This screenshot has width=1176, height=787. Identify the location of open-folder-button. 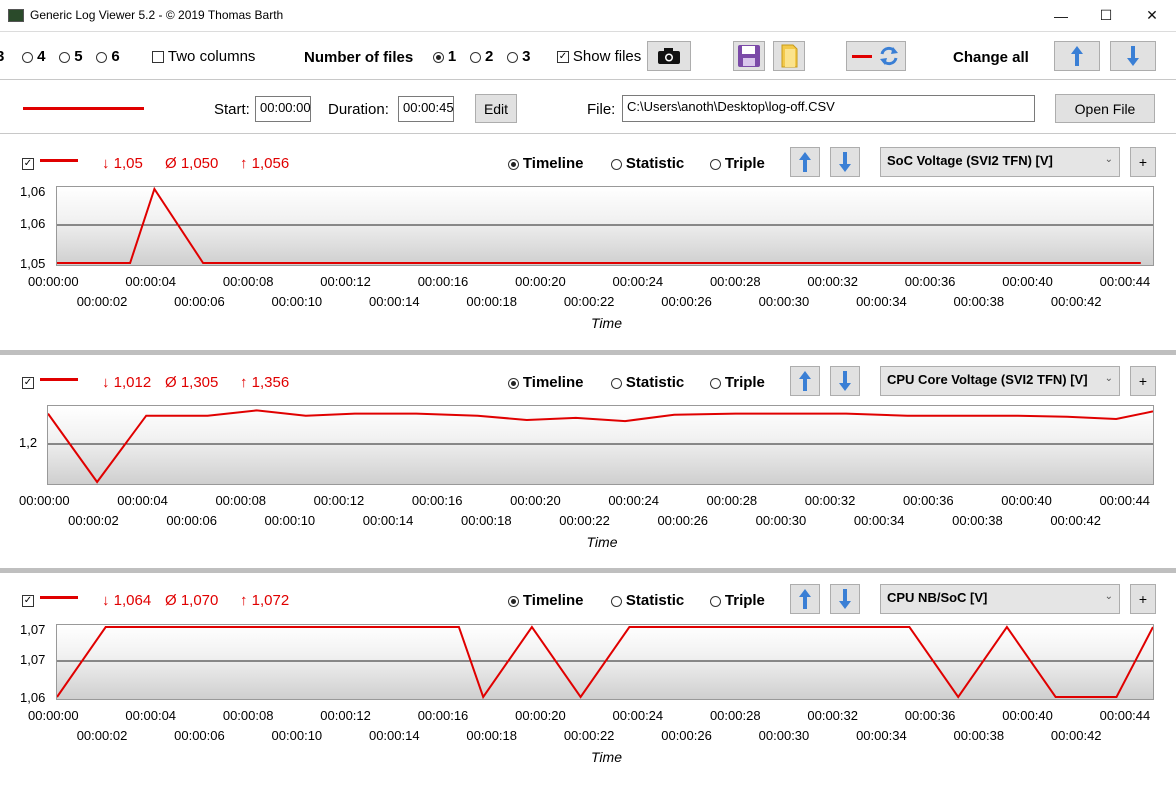
(789, 56).